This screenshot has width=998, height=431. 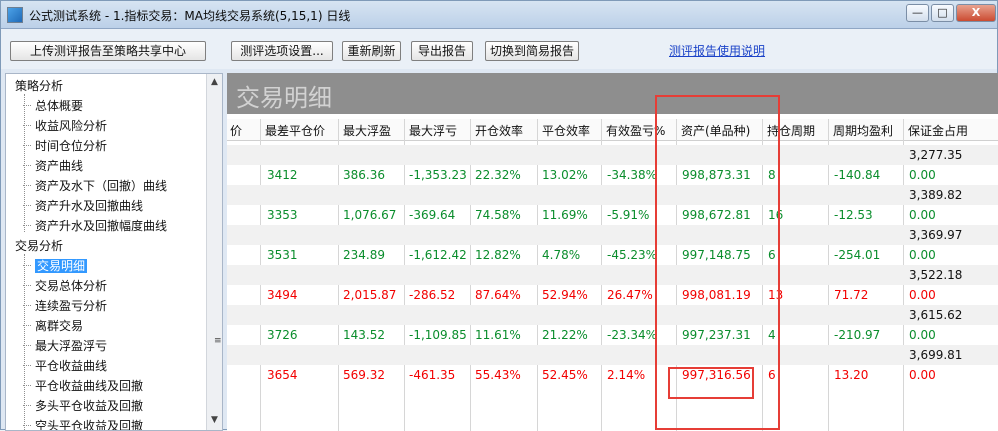 What do you see at coordinates (295, 130) in the screenshot?
I see `column-header-worst-close: 最差平仓价` at bounding box center [295, 130].